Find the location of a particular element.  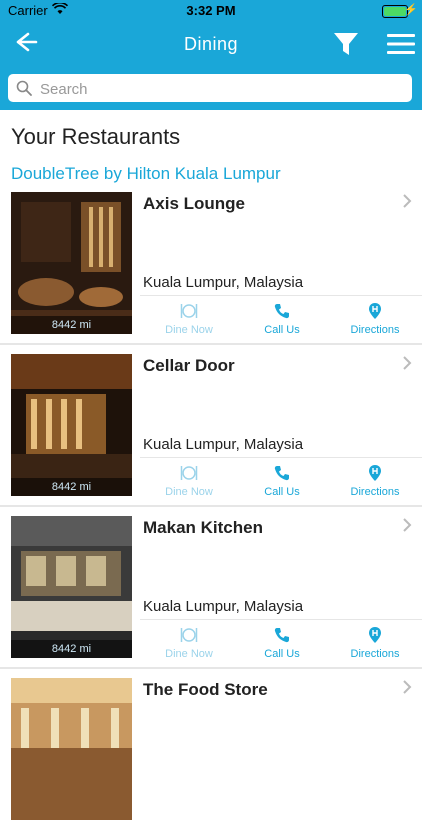

navbar: Dining is located at coordinates (211, 44).